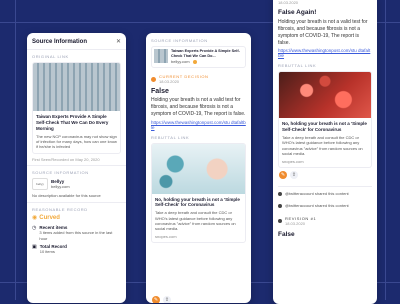  Describe the element at coordinates (194, 62) in the screenshot. I see `curved-dot-icon` at that location.